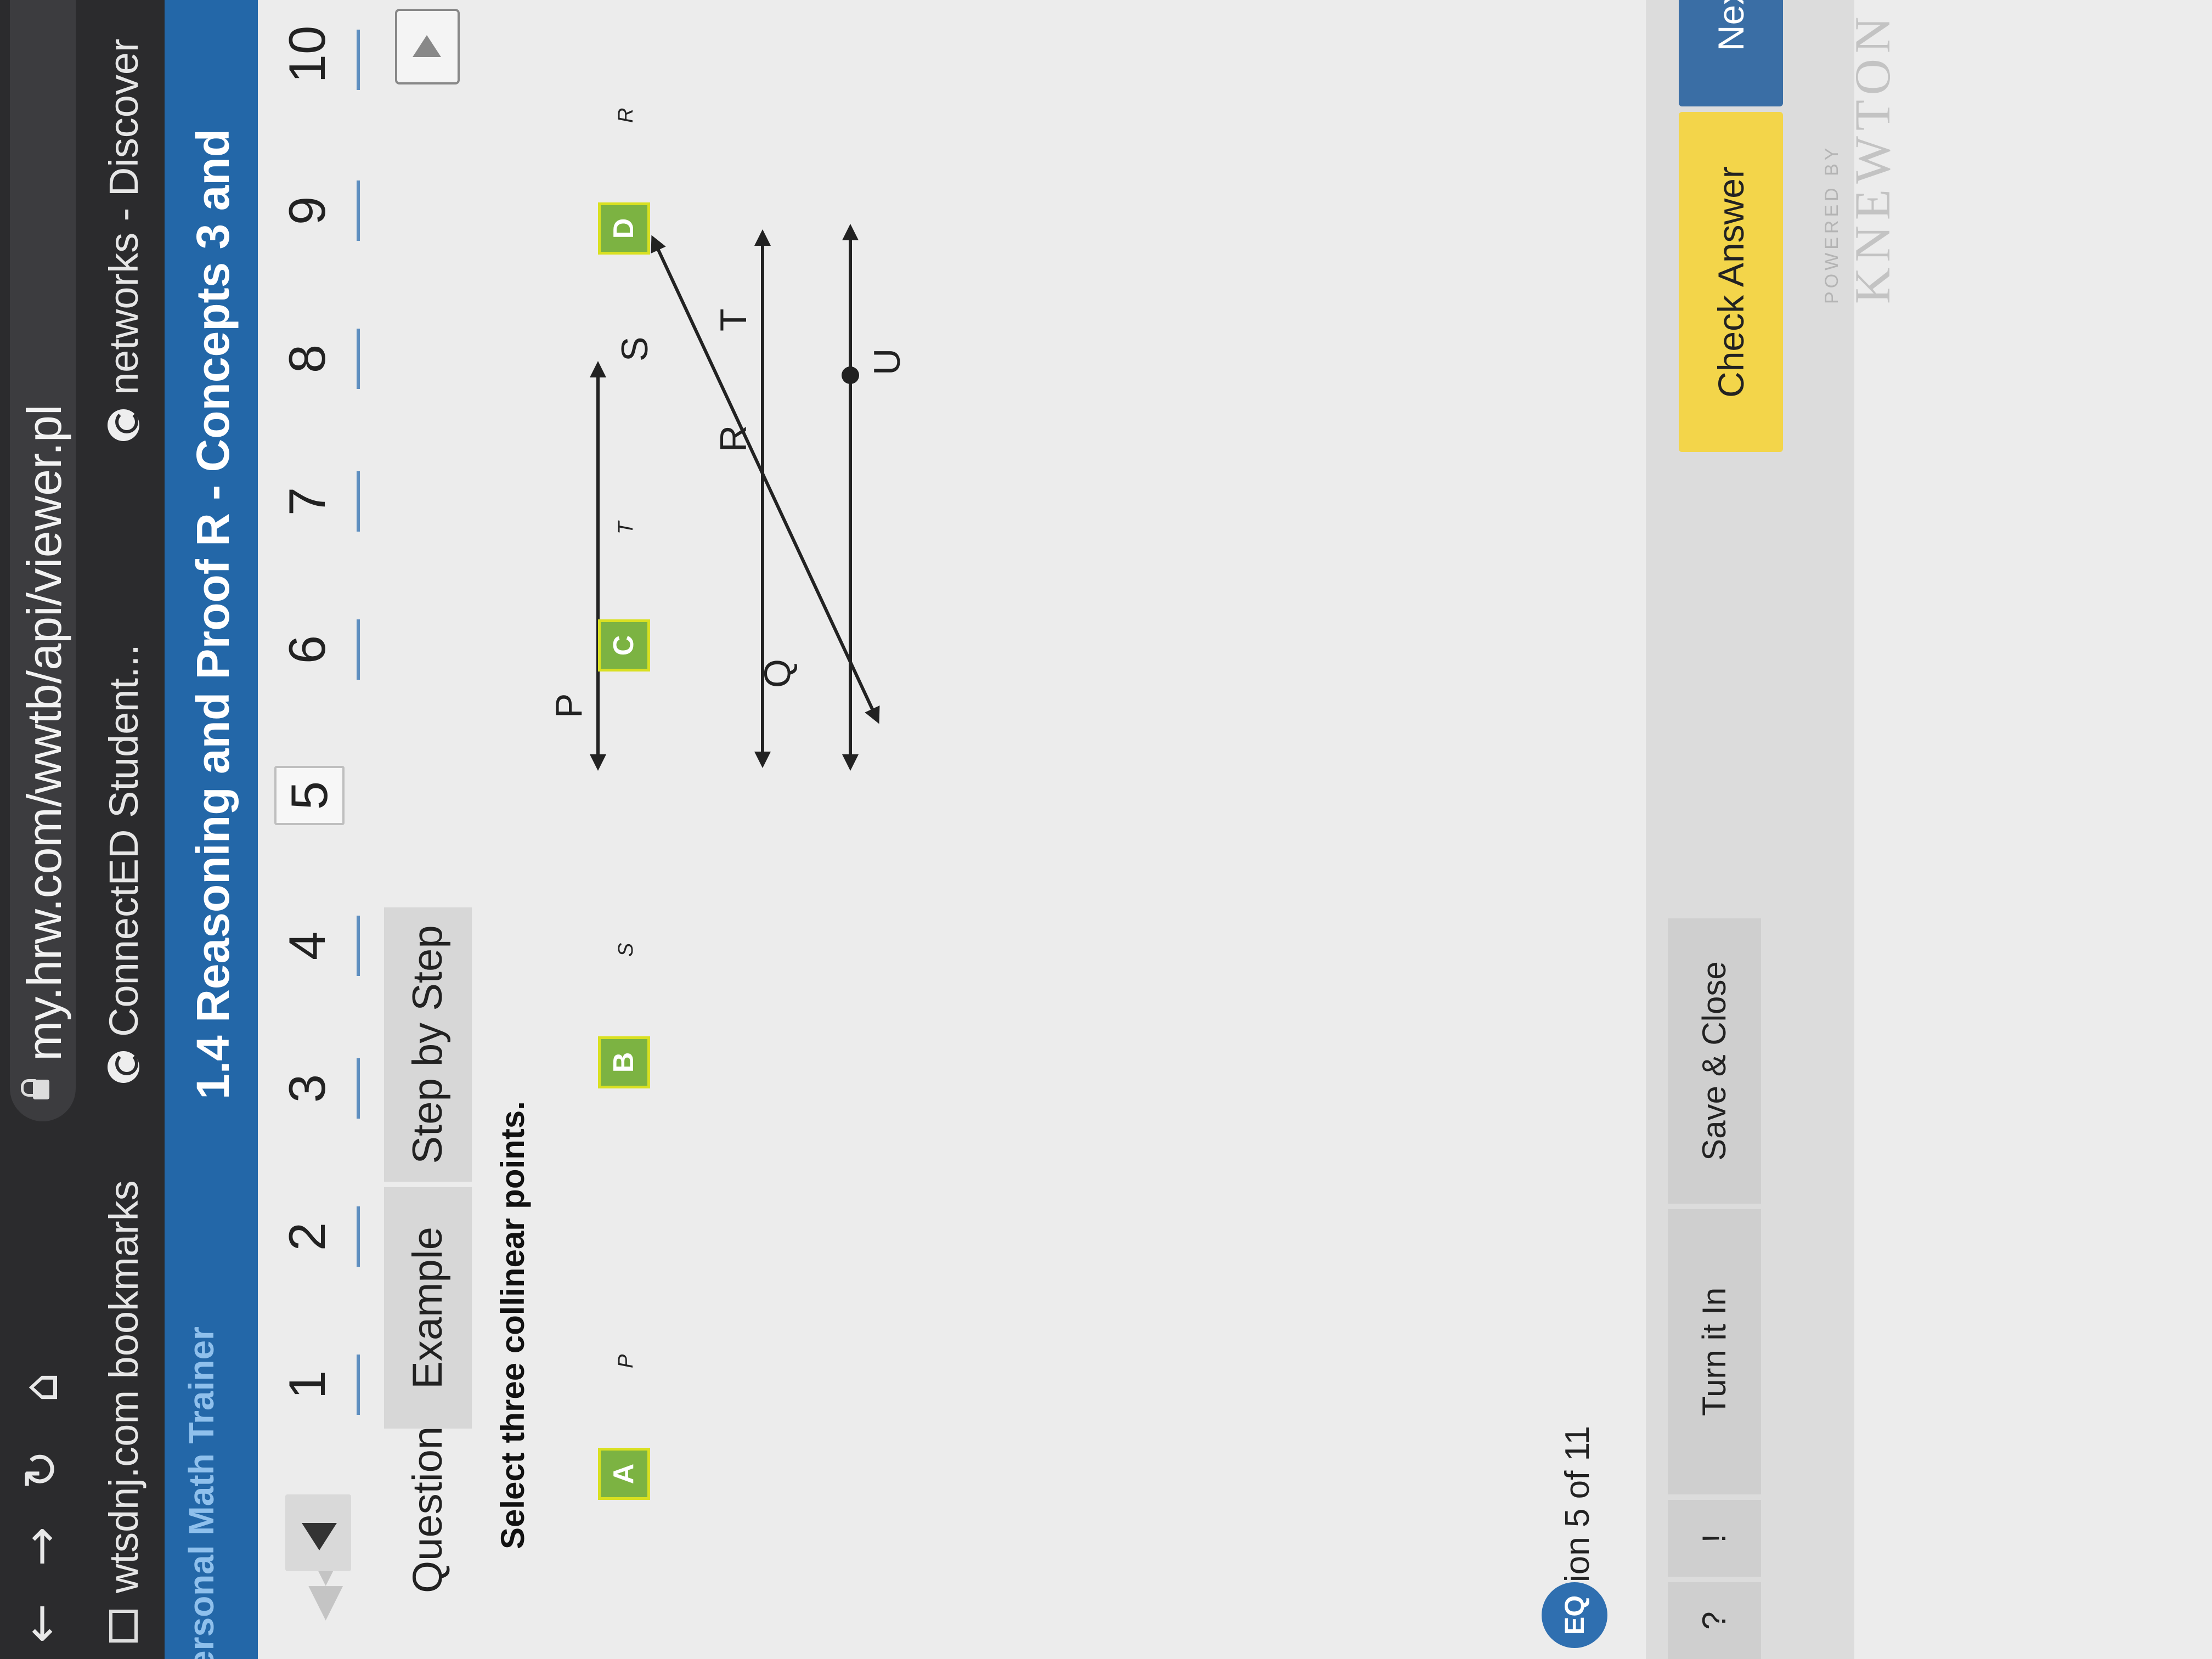  What do you see at coordinates (123, 1627) in the screenshot?
I see `bookmark-grid-icon` at bounding box center [123, 1627].